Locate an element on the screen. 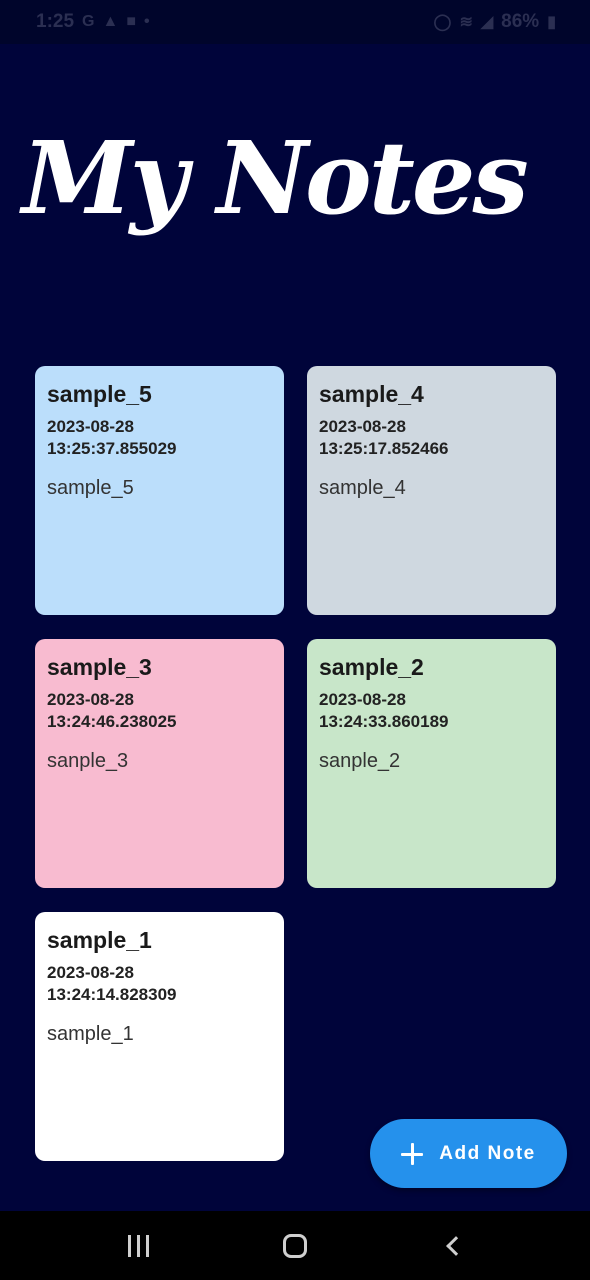 The image size is (590, 1280). page-title: My Notes is located at coordinates (275, 178).